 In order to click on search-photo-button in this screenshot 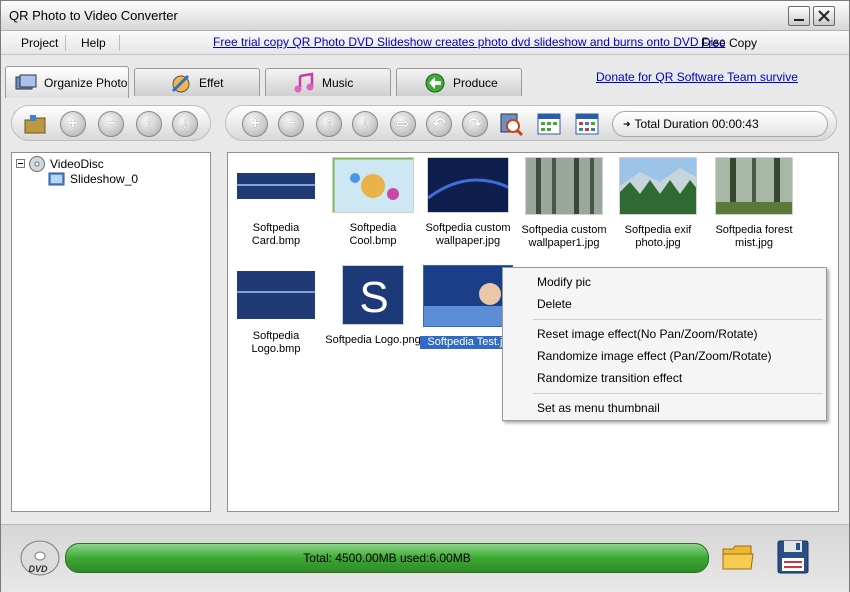, I will do `click(511, 124)`.